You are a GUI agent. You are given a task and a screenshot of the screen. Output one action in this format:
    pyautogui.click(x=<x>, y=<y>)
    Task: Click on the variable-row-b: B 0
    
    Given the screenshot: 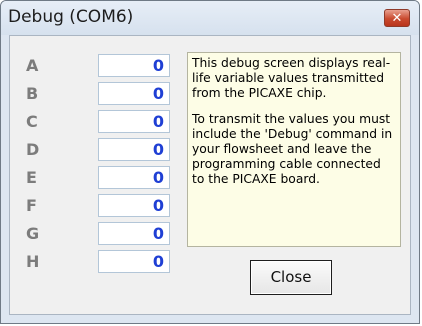 What is the action you would take?
    pyautogui.click(x=98, y=95)
    